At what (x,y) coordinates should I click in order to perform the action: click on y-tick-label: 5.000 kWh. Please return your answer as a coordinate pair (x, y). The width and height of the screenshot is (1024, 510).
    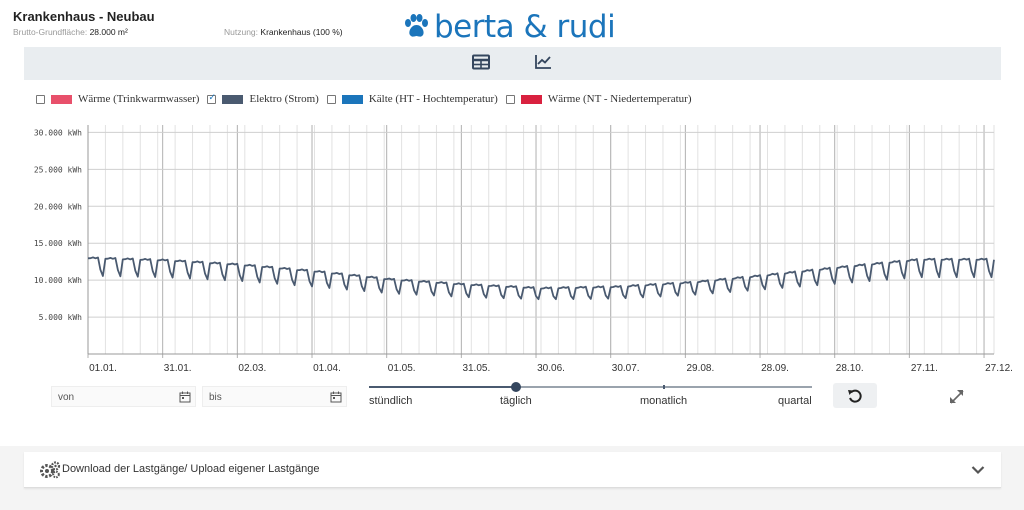
    Looking at the image, I should click on (61, 317).